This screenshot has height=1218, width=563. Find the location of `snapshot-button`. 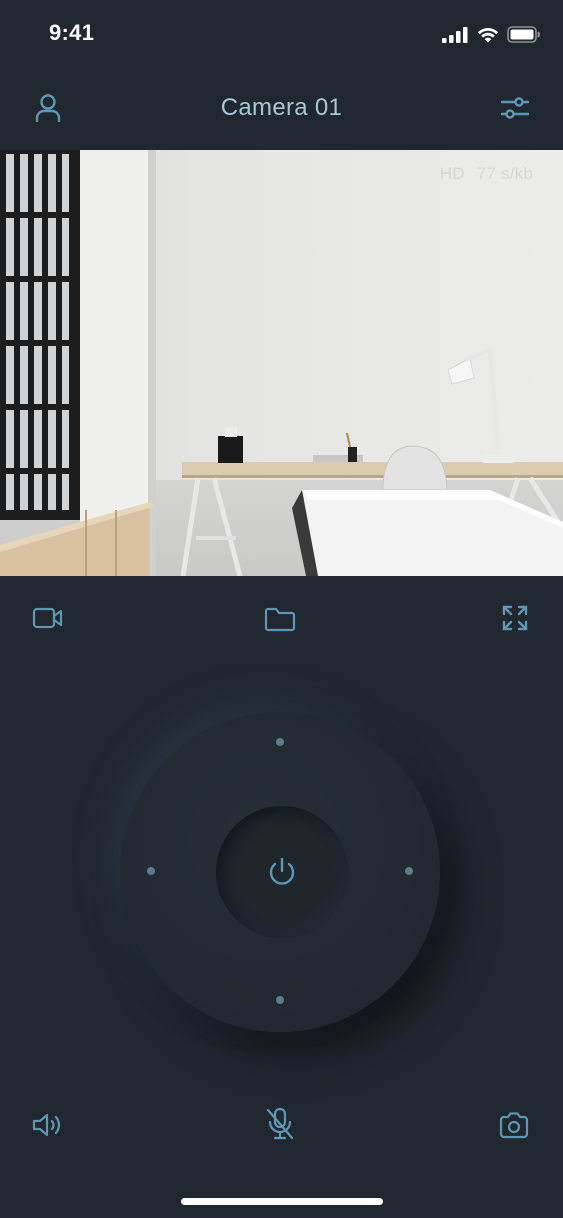

snapshot-button is located at coordinates (514, 1125).